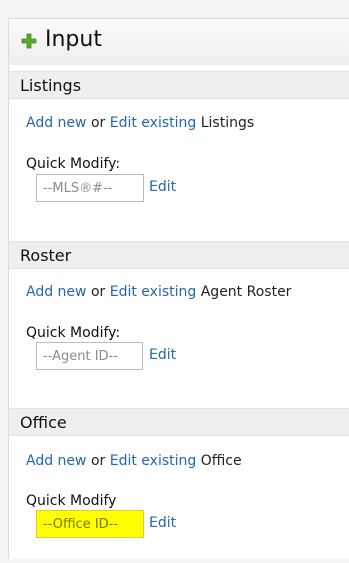 The width and height of the screenshot is (349, 563). I want to click on target-text: Listings, so click(225, 123).